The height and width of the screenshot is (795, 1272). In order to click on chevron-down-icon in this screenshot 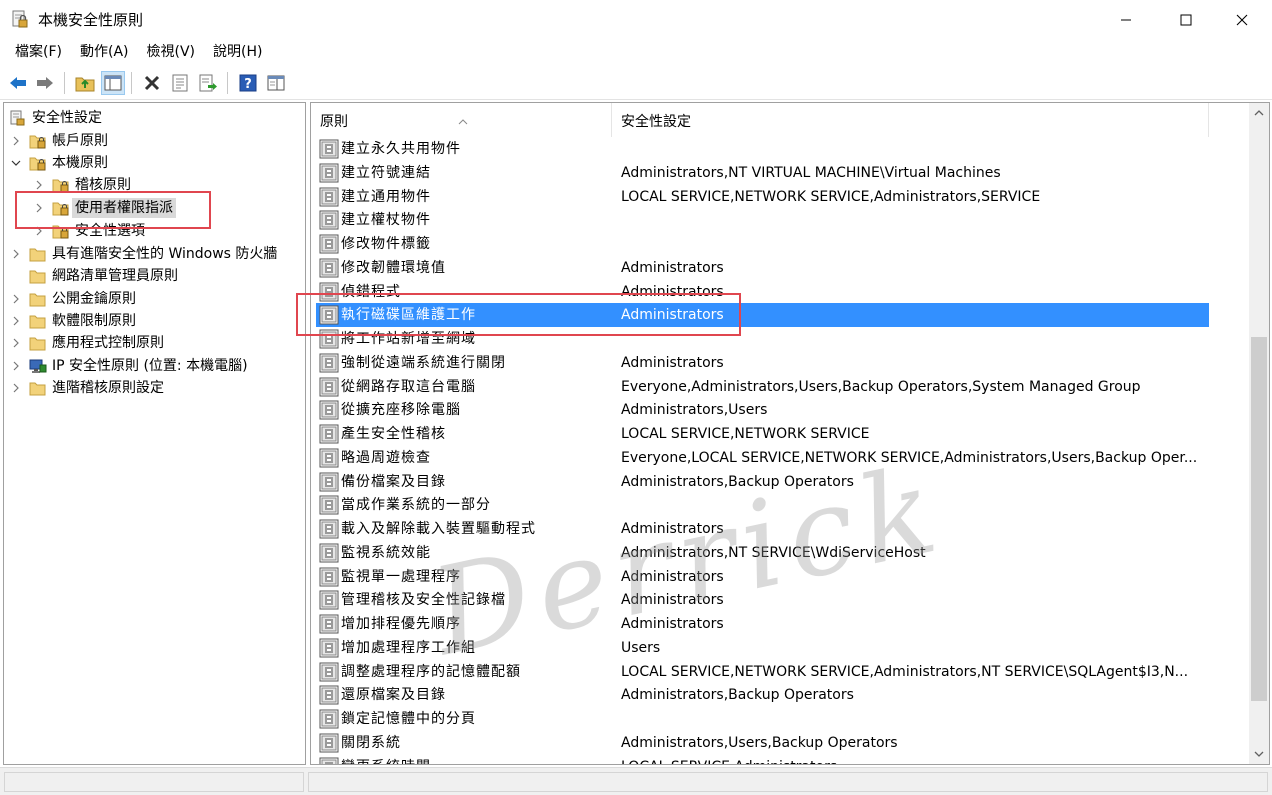, I will do `click(16, 163)`.